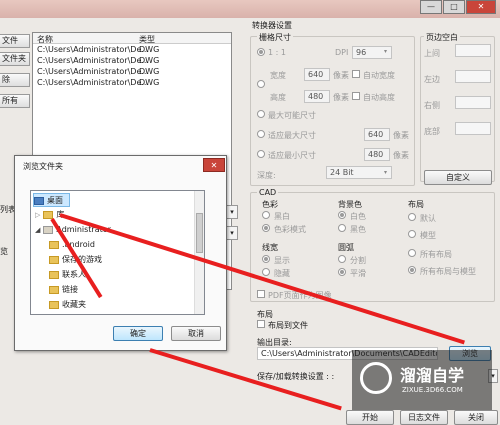 The image size is (500, 425). Describe the element at coordinates (261, 84) in the screenshot. I see `size-radio` at that location.